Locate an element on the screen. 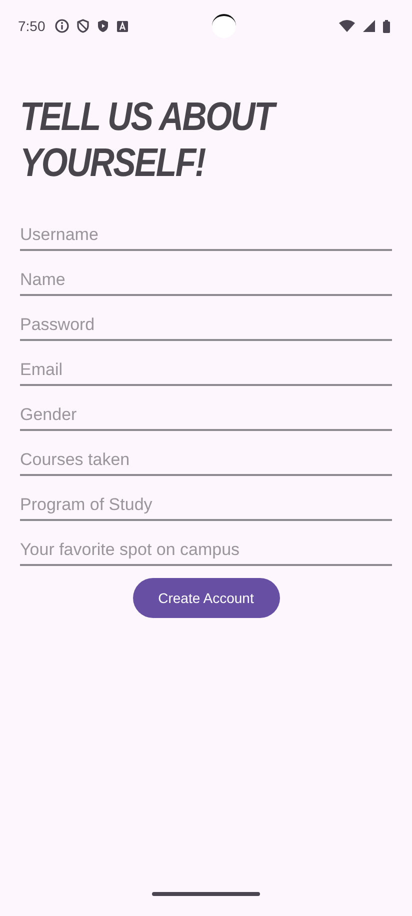  shield-play-icon is located at coordinates (103, 26).